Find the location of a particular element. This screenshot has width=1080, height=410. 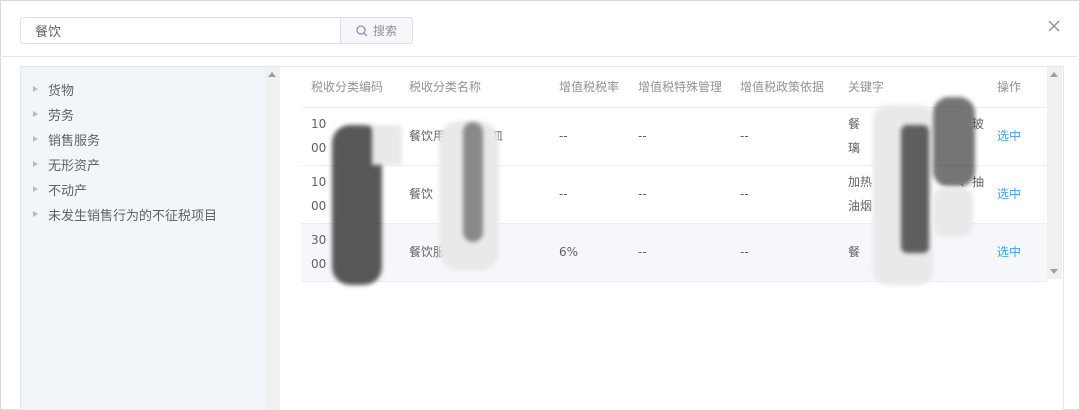

tree-item-label: 销售服务 is located at coordinates (74, 141).